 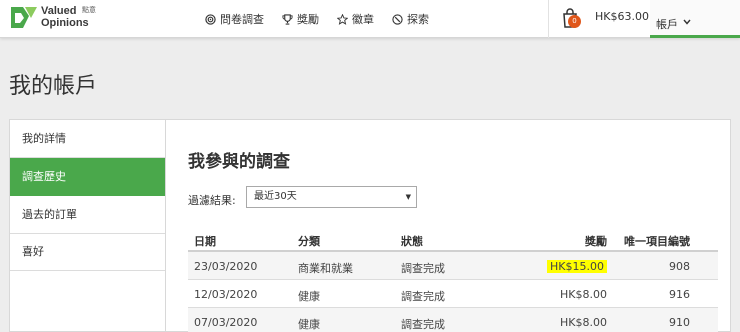 I want to click on column-header-project-id: 唯一項目編號, so click(x=657, y=241).